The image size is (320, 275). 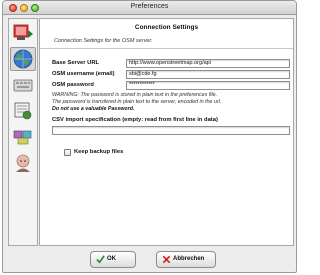 I want to click on plugins-icon, so click(x=22, y=137).